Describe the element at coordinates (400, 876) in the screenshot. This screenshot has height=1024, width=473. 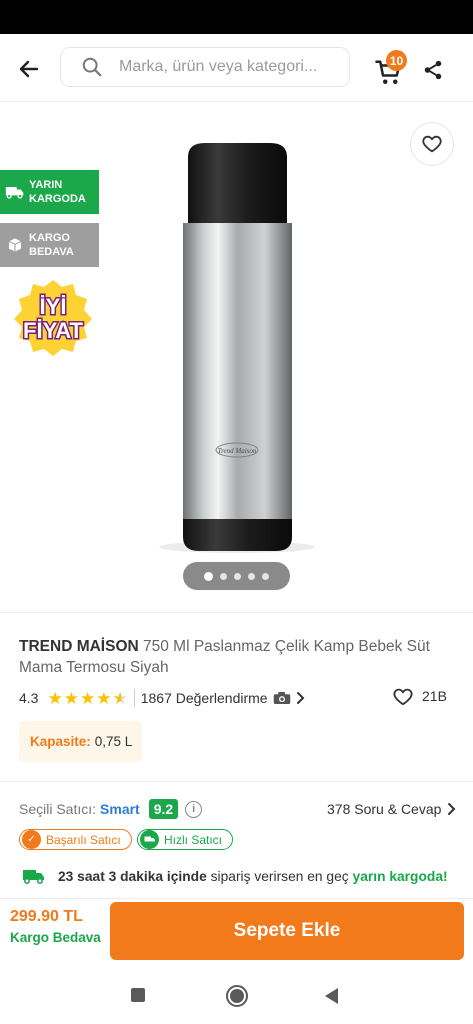
I see `delivery-target: yarın kargoda!` at that location.